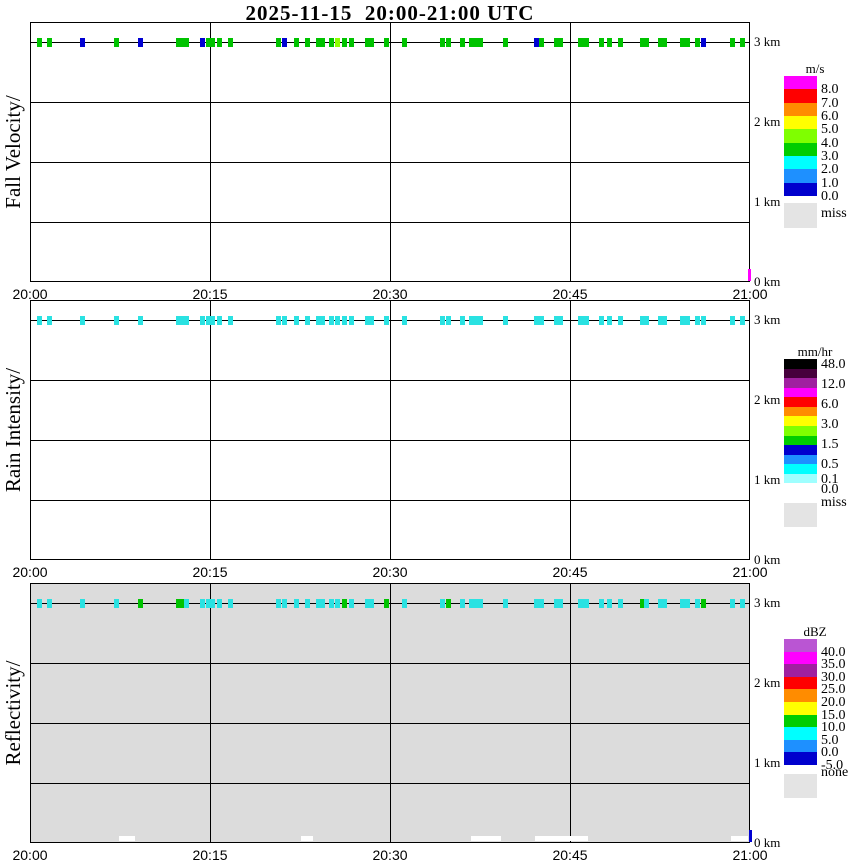  I want to click on x-tick-label: 21:00, so click(750, 855).